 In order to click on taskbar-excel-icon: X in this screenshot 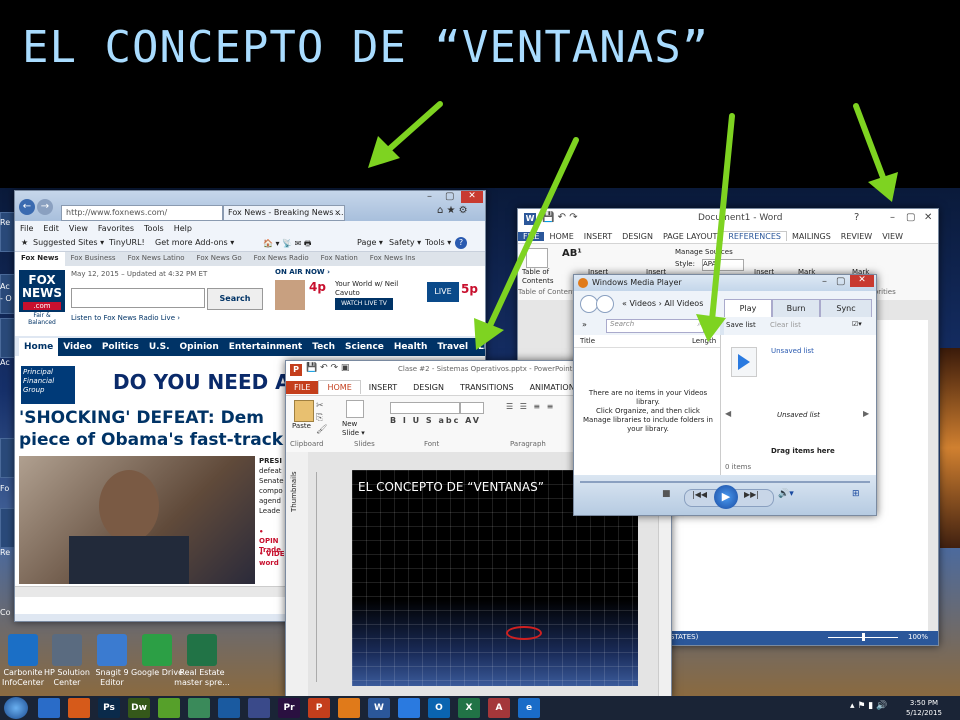, I will do `click(469, 708)`.